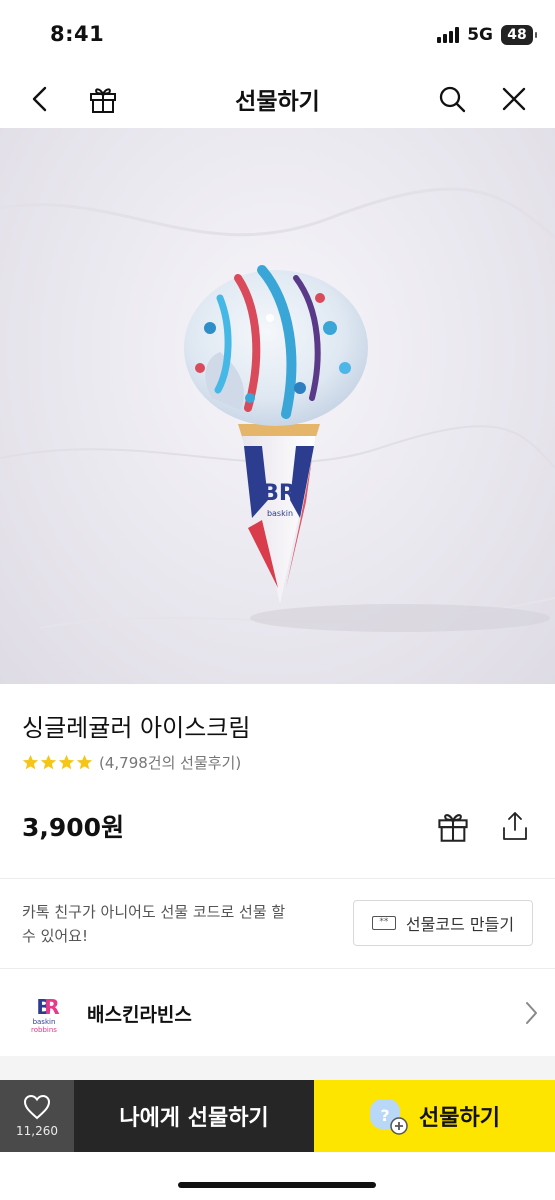  I want to click on search-icon, so click(452, 99).